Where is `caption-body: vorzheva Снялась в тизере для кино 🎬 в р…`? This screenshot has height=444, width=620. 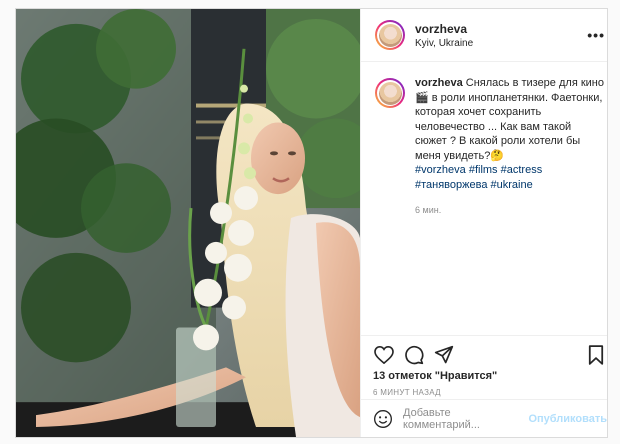
caption-body: vorzheva Снялась в тизере для кино 🎬 в р… is located at coordinates (510, 147).